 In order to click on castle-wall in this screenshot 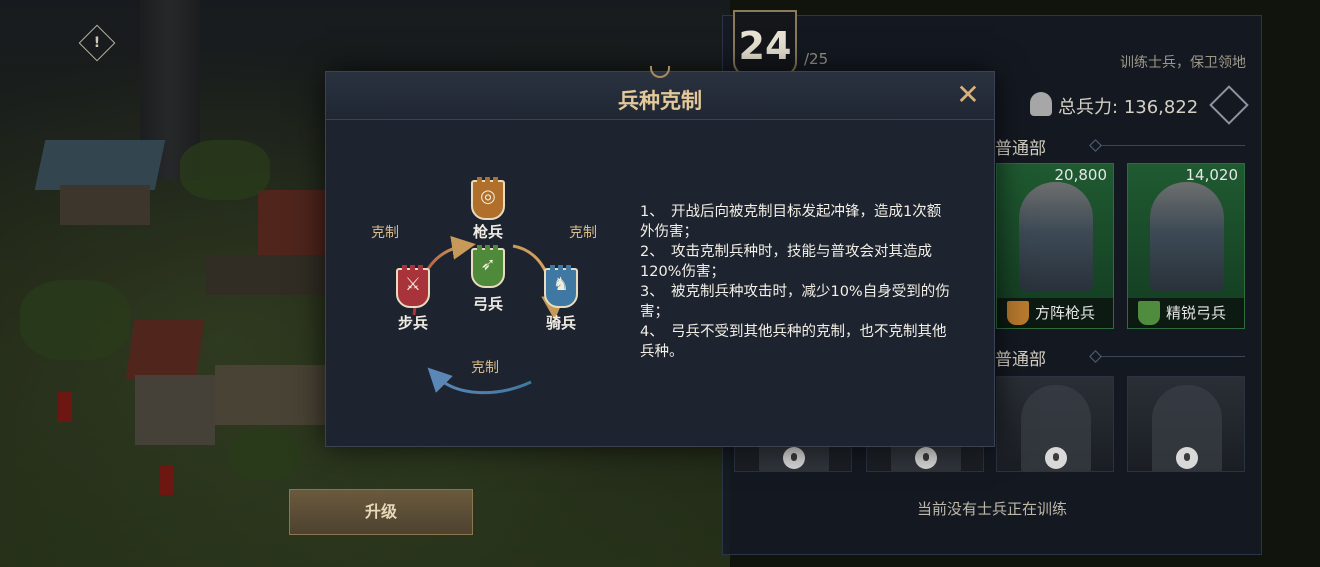, I will do `click(265, 275)`.